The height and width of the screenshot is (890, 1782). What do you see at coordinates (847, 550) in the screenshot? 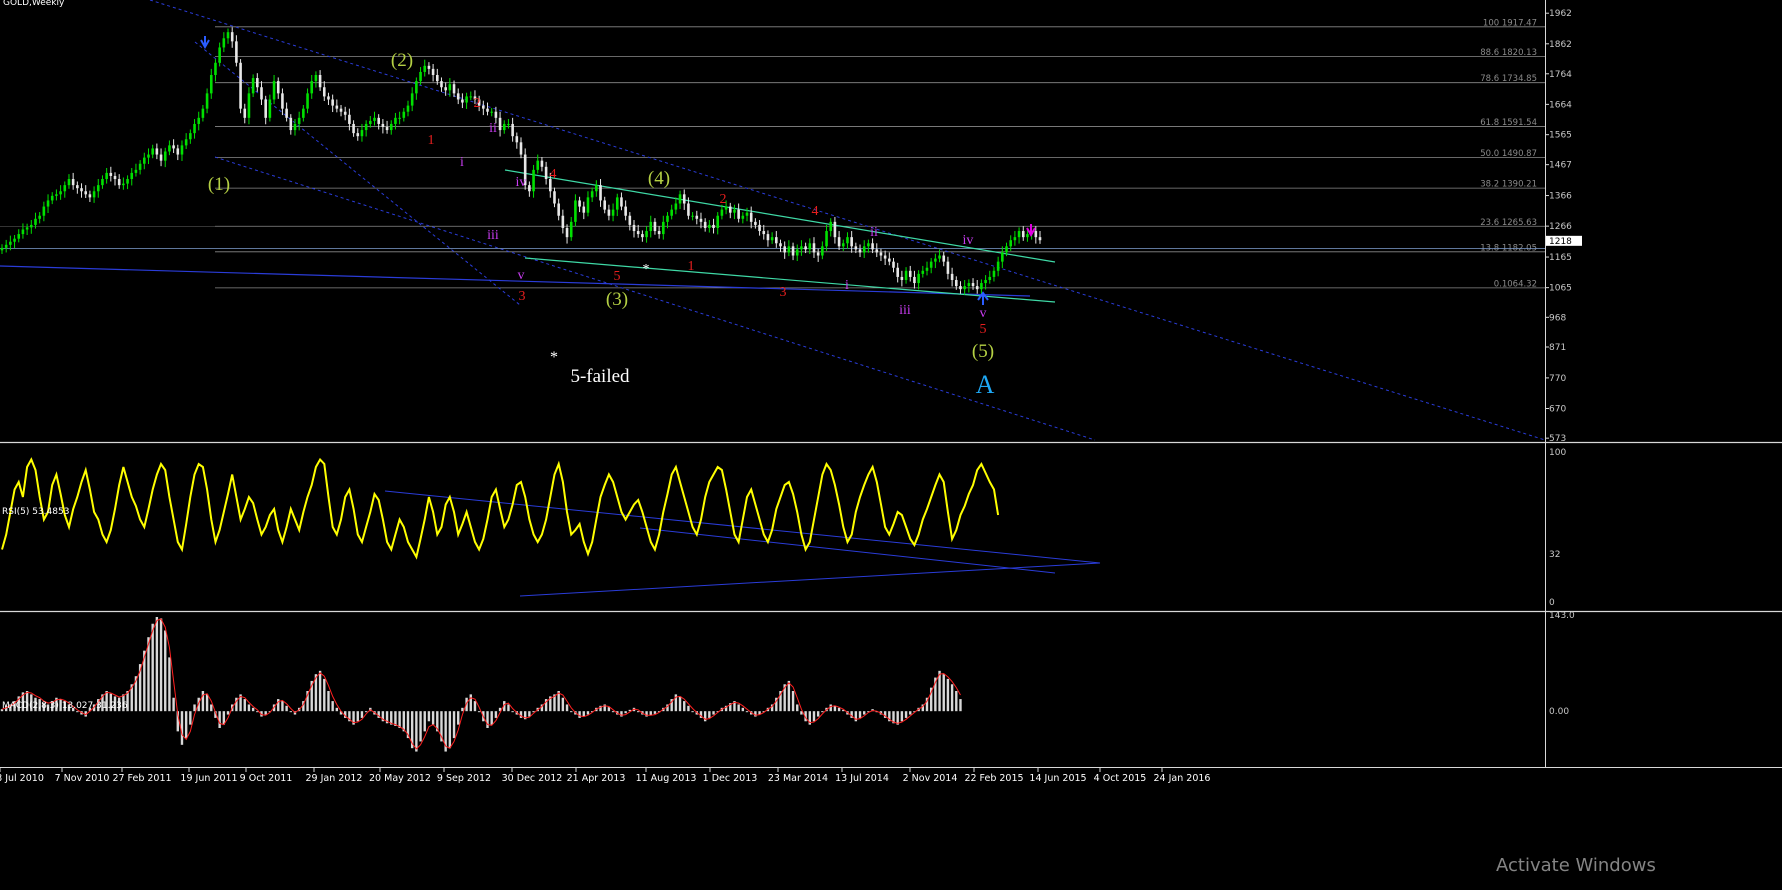
I see `rsi-trend-mid` at bounding box center [847, 550].